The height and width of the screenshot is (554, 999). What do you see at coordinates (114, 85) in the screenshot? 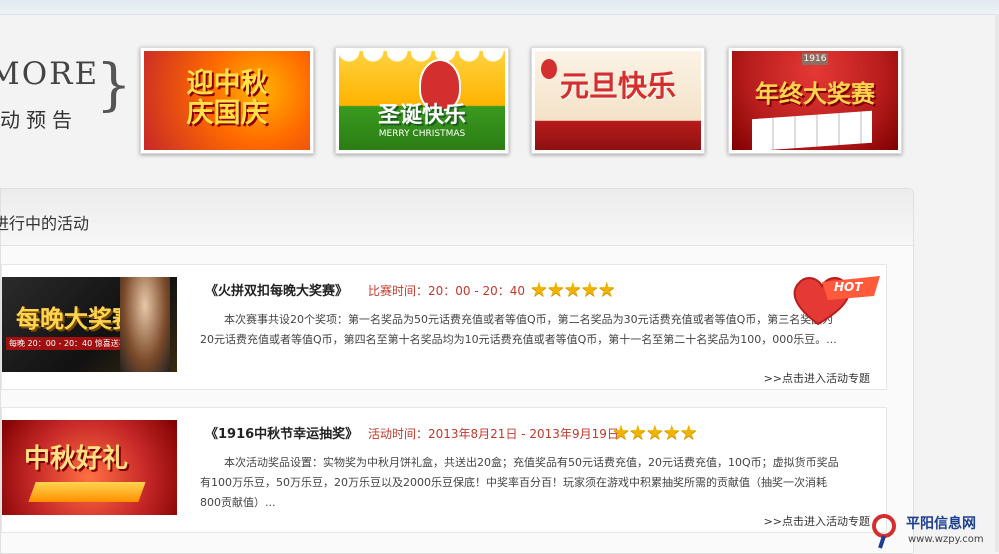
I see `brace-decoration: }` at bounding box center [114, 85].